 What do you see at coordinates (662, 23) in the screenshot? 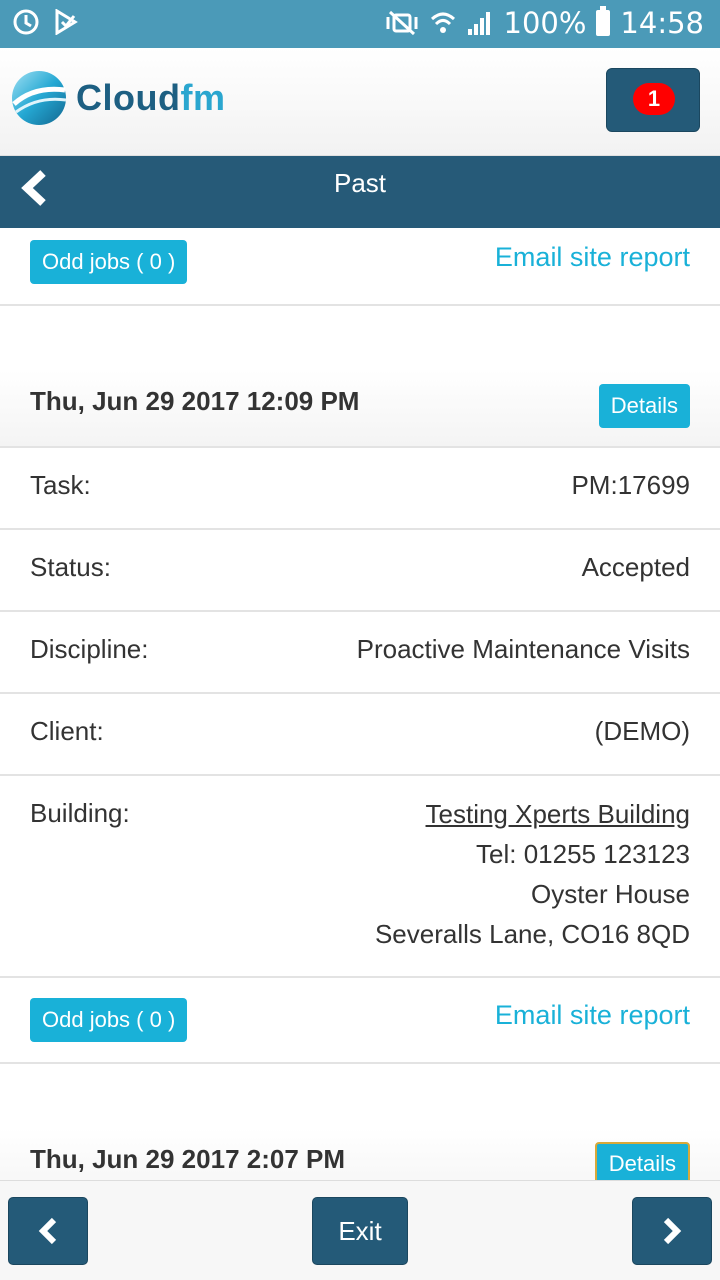
I see `clock: 14:58` at bounding box center [662, 23].